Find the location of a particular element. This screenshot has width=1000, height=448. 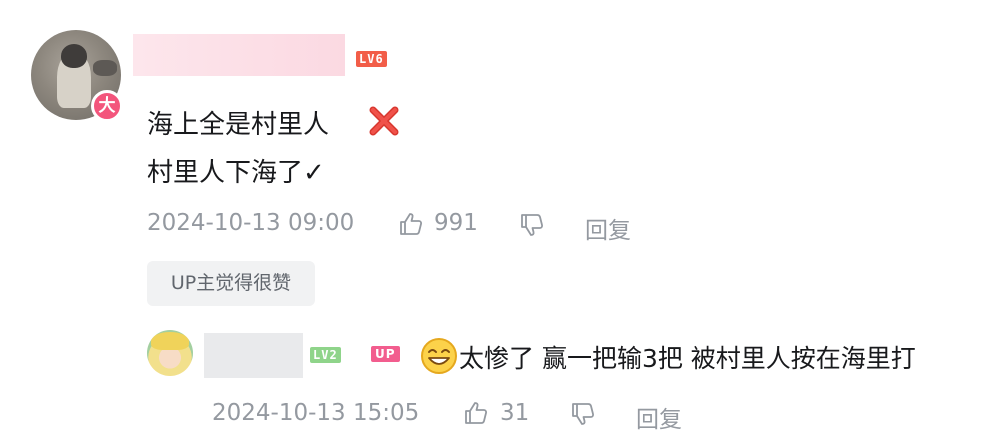

reply-like-count: 31 is located at coordinates (515, 413).